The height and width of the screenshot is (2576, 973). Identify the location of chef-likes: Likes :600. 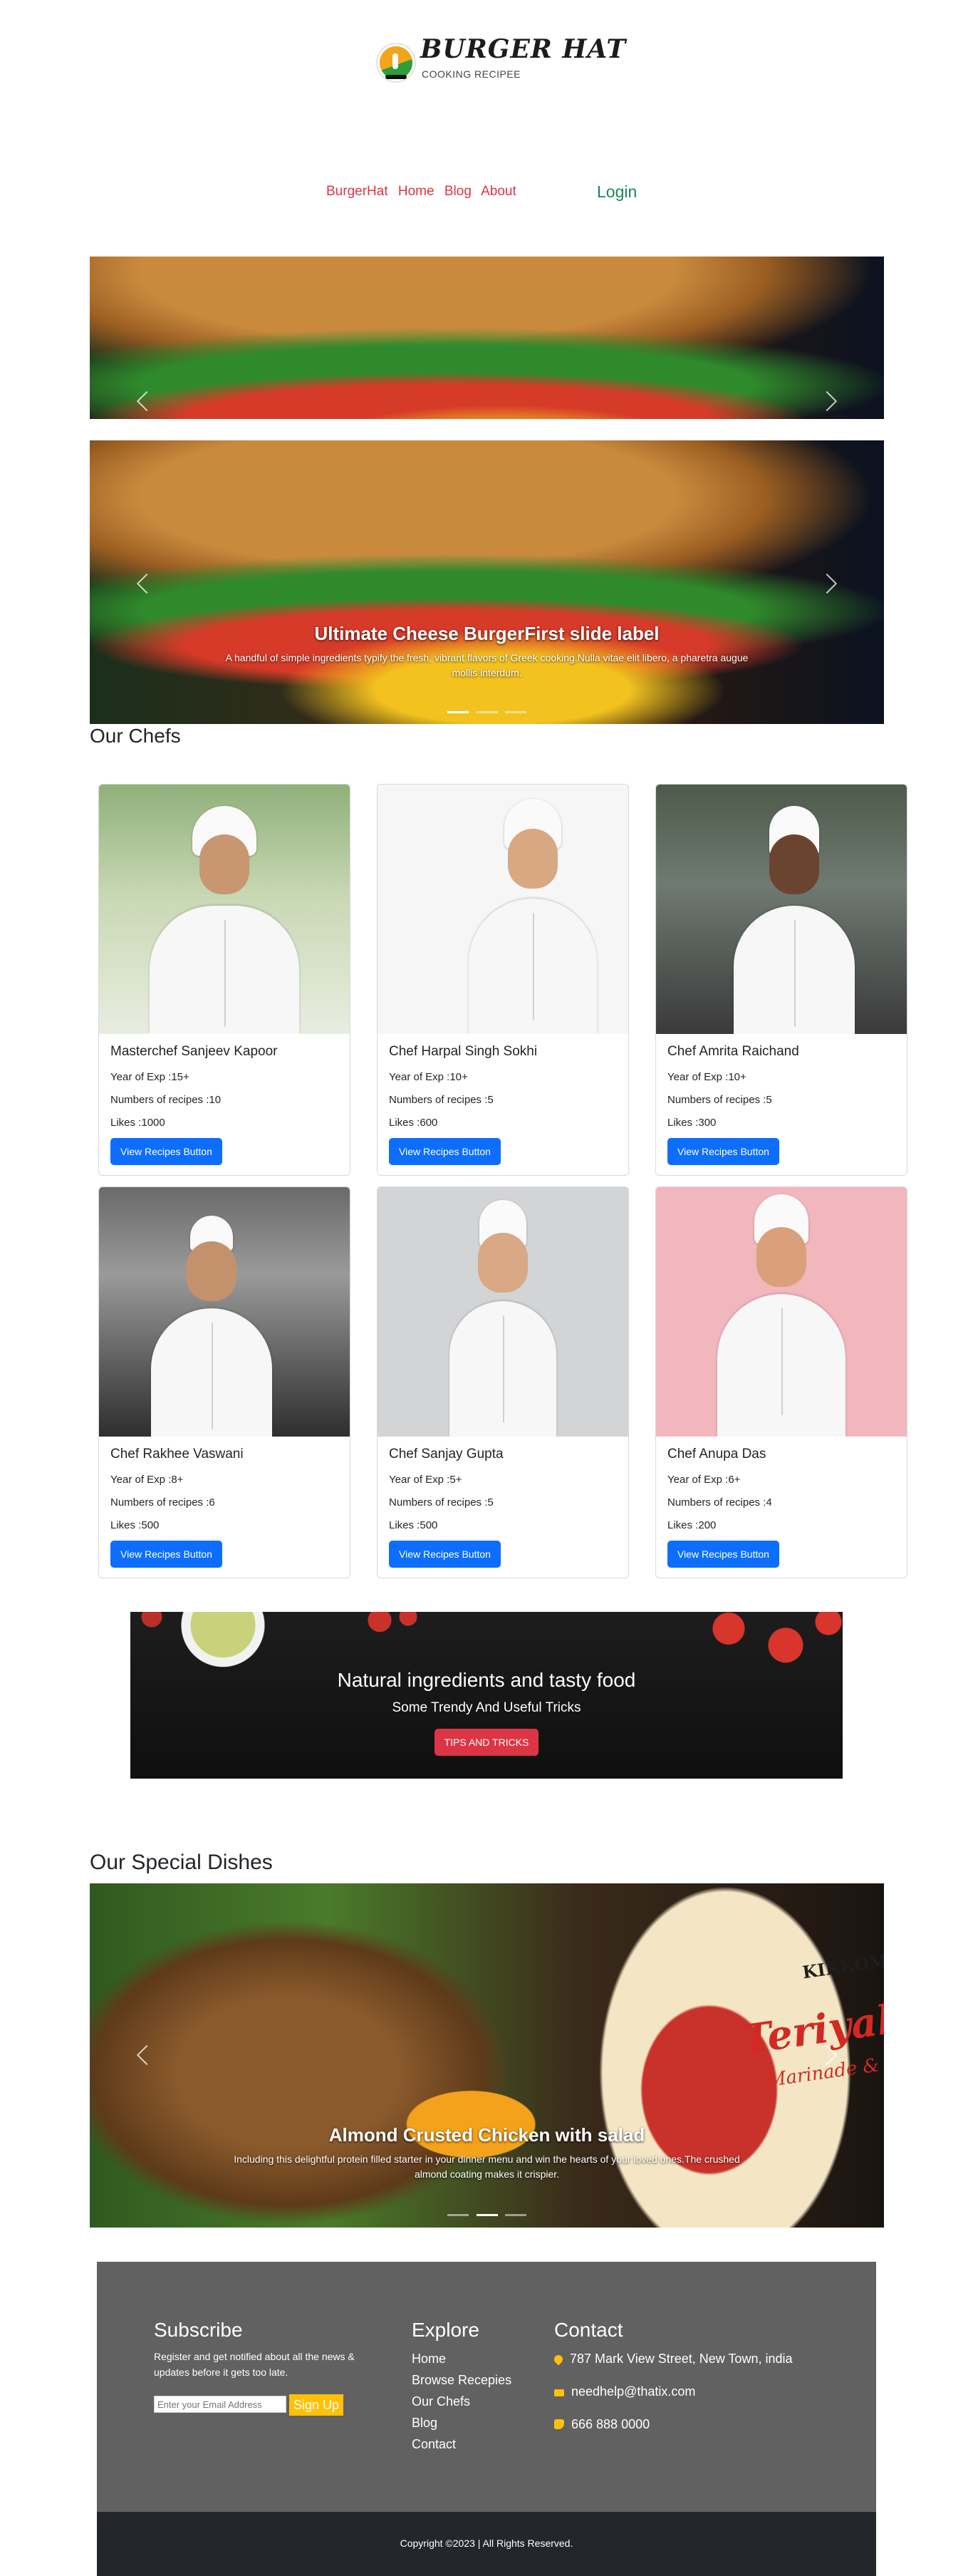
(413, 1123).